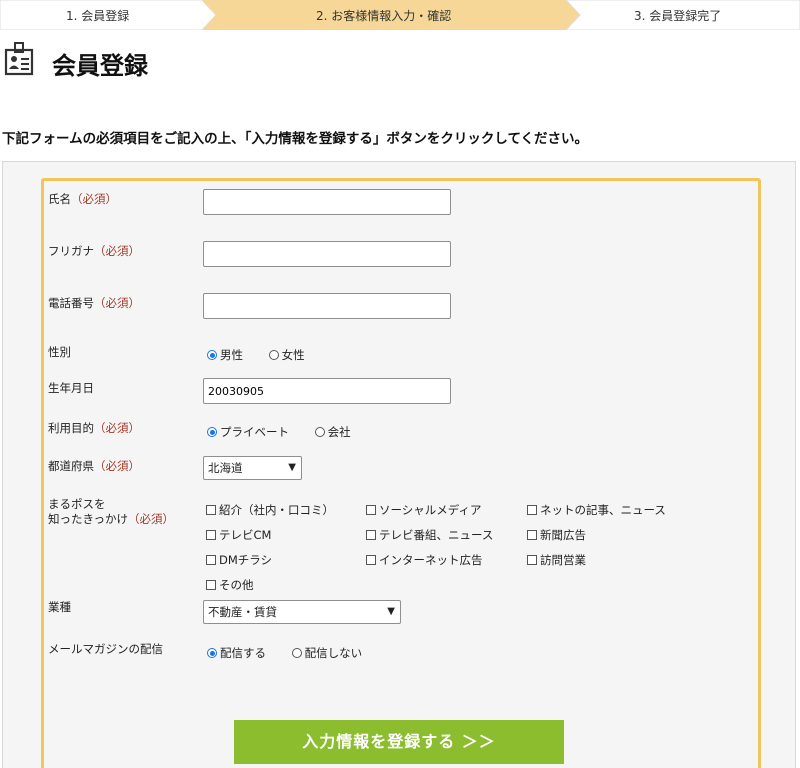 This screenshot has width=800, height=768. I want to click on source-checkbox: DMチラシ, so click(239, 560).